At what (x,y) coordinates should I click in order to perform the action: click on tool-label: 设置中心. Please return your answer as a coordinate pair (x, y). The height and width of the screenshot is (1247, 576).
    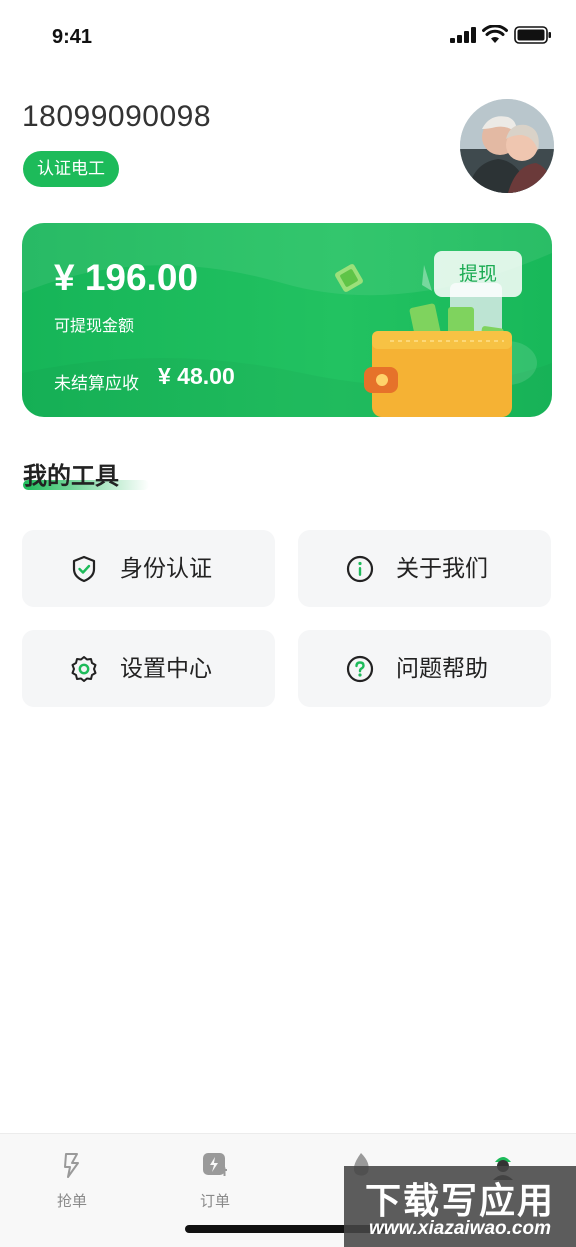
    Looking at the image, I should click on (166, 669).